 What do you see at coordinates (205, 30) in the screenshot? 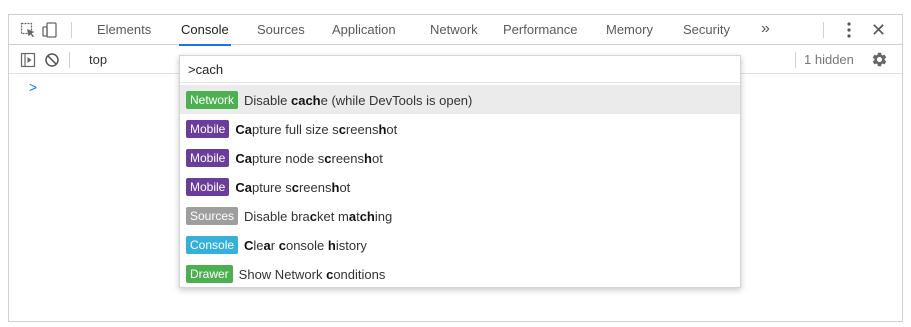
I see `tab-console: Console` at bounding box center [205, 30].